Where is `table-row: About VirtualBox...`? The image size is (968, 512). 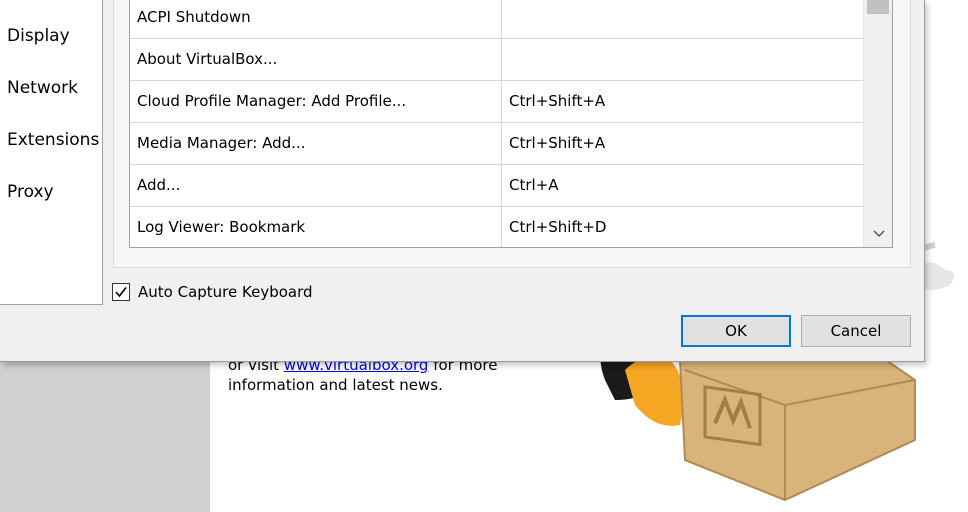 table-row: About VirtualBox... is located at coordinates (496, 59).